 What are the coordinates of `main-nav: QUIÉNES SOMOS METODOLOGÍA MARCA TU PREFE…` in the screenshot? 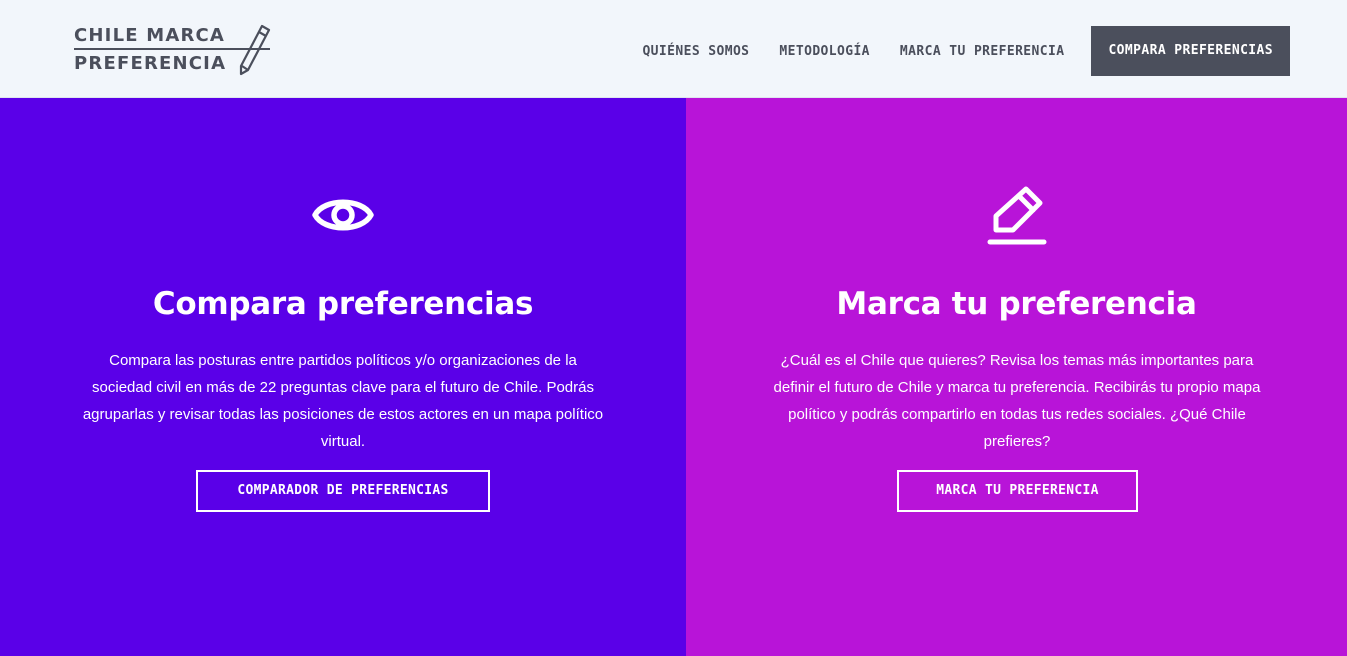 It's located at (966, 51).